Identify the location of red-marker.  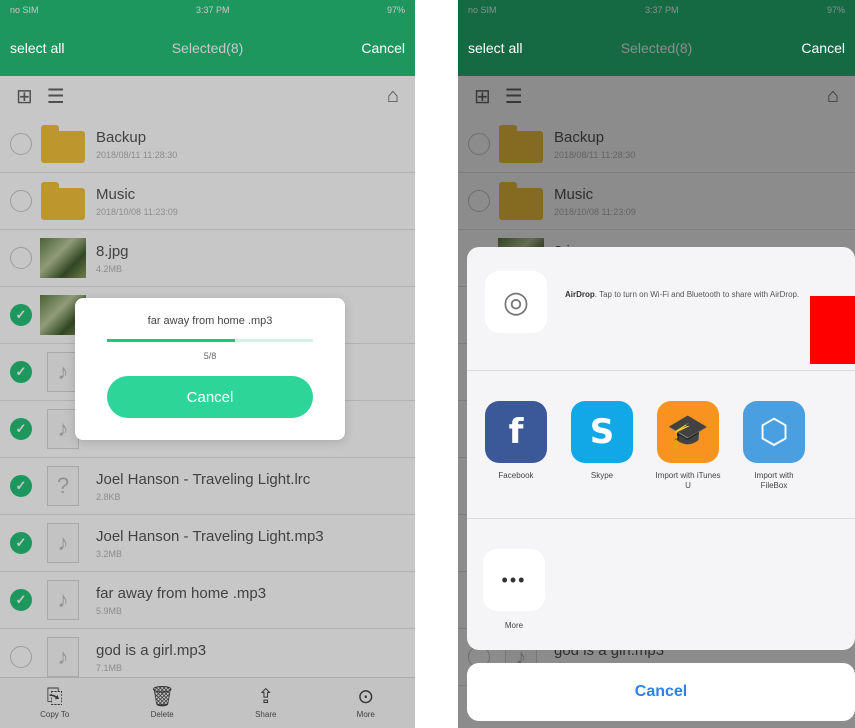
(832, 330).